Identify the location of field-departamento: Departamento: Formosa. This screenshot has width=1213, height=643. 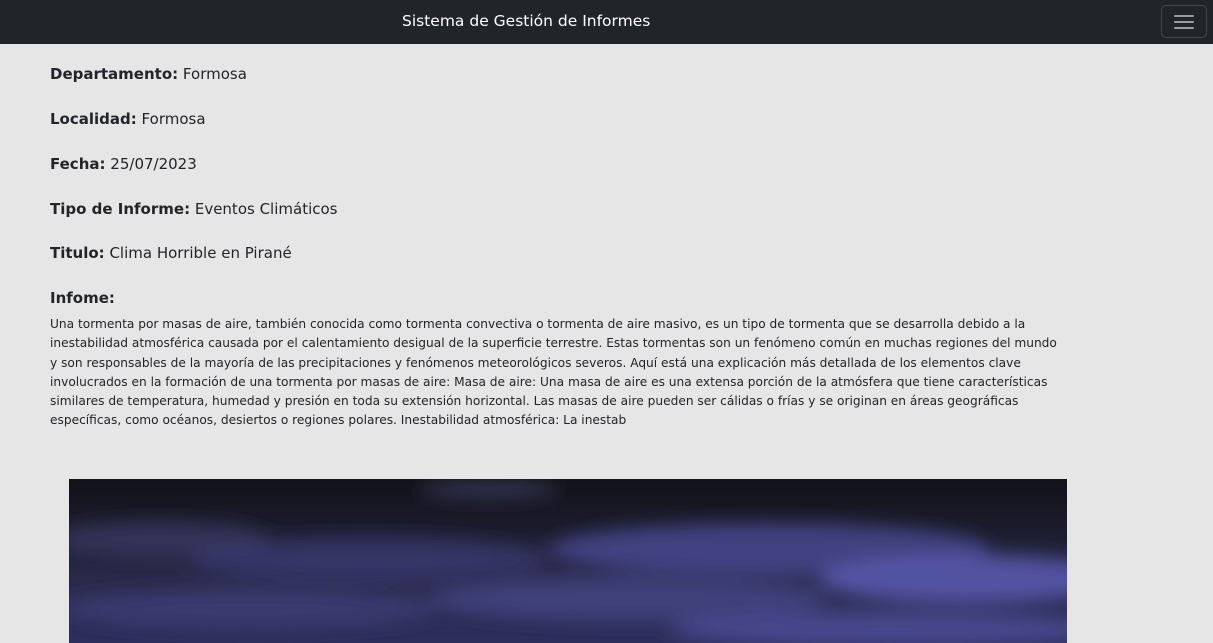
(148, 74).